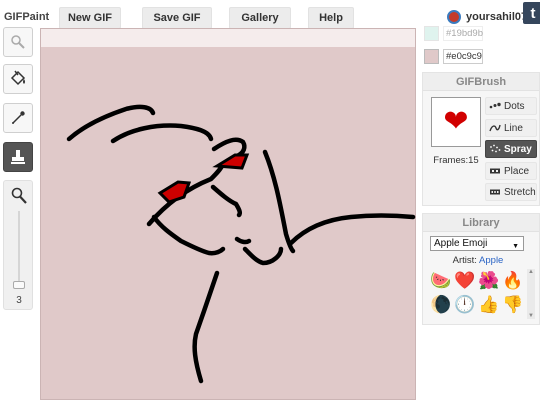 This screenshot has width=540, height=405. What do you see at coordinates (495, 128) in the screenshot?
I see `line-icon` at bounding box center [495, 128].